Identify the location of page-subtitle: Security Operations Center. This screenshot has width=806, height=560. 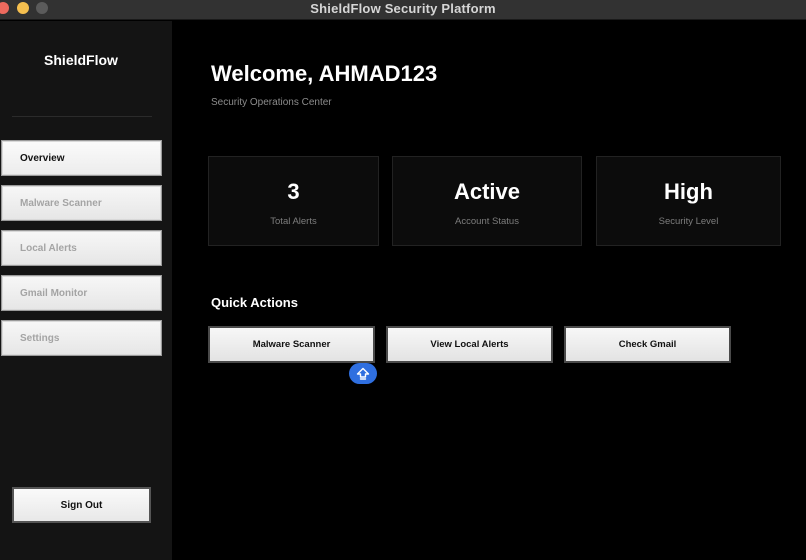
(271, 102).